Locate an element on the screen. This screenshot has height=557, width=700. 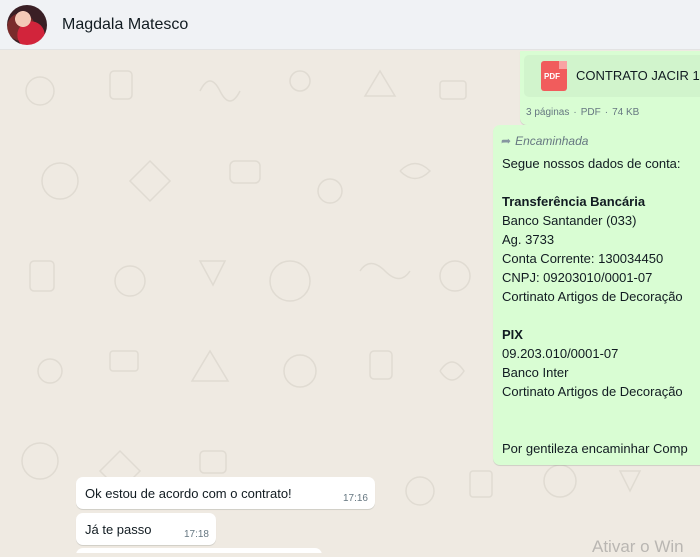
pdf-file-name: CONTRATO JACIR 1: is located at coordinates (638, 75).